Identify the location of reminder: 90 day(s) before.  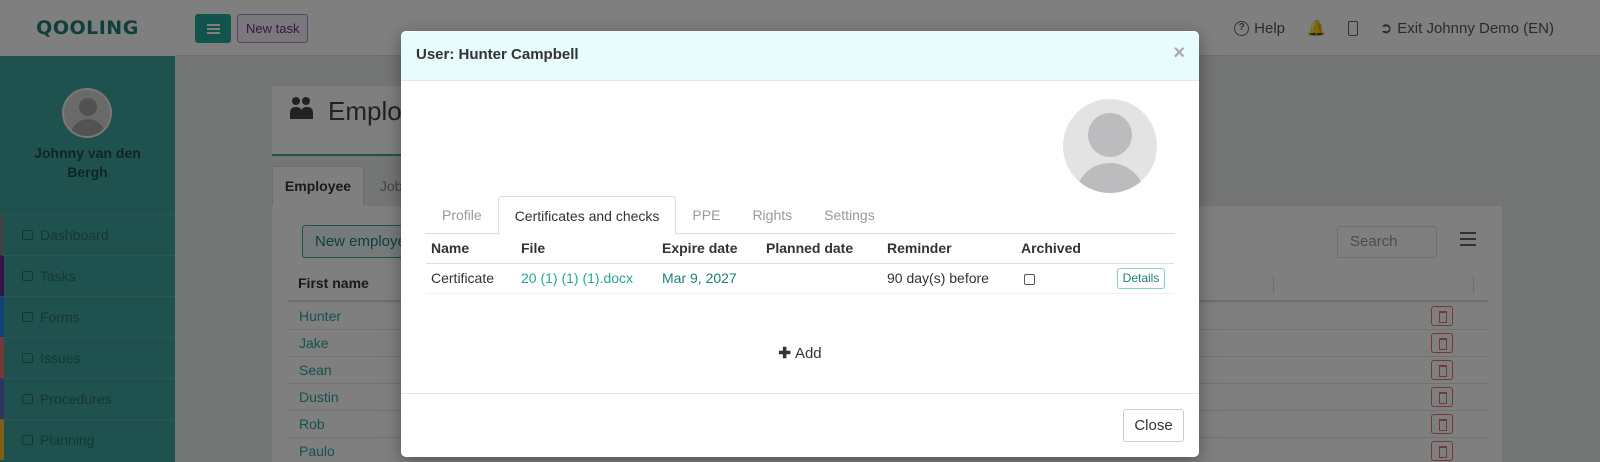
(949, 278).